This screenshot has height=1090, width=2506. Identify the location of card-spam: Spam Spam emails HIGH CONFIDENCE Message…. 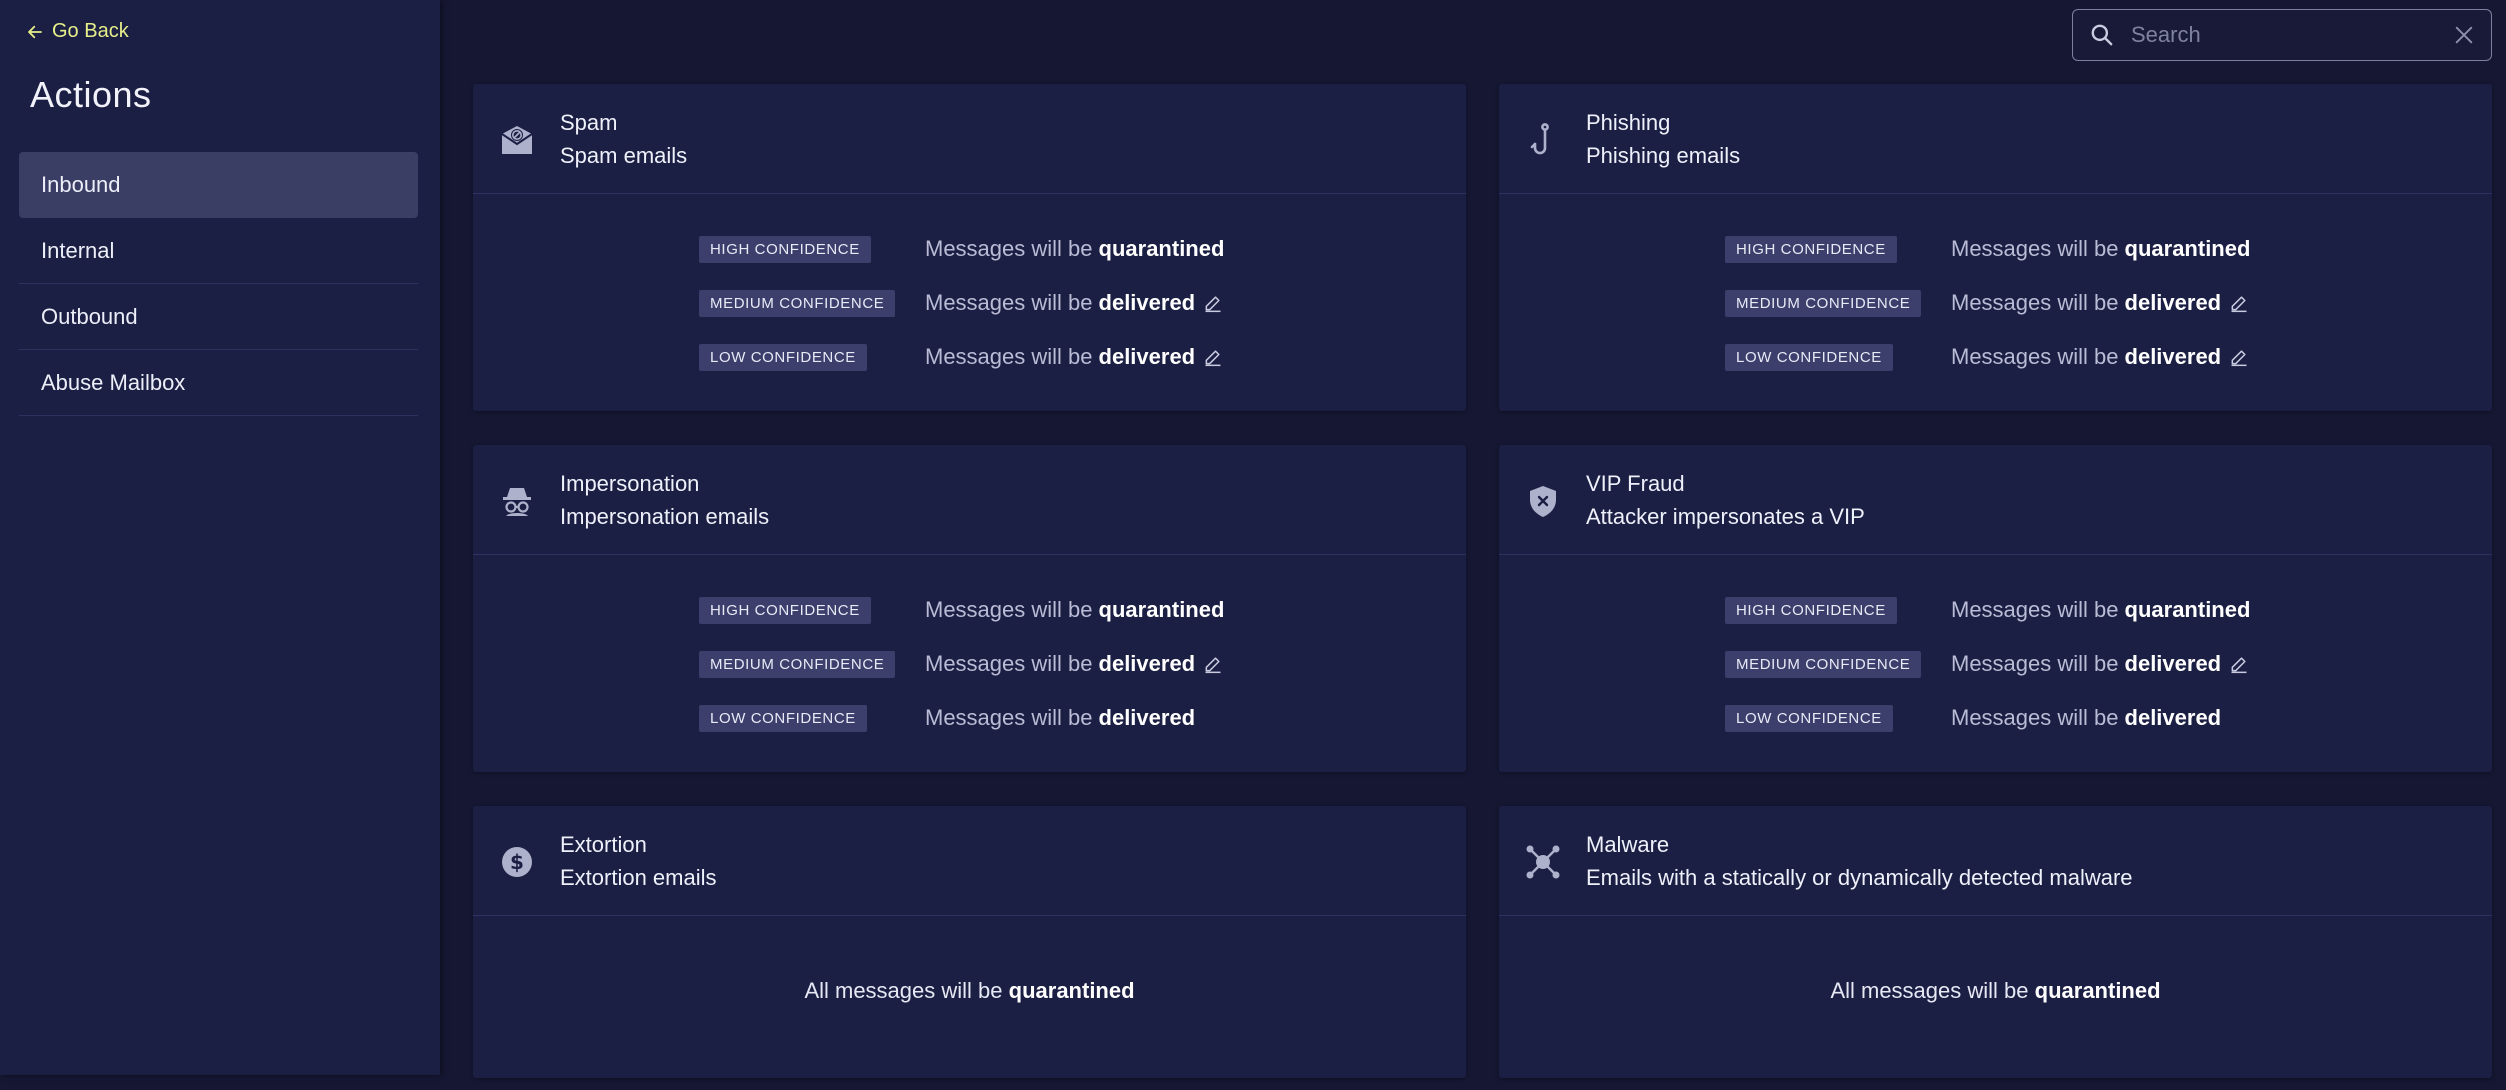
(969, 247).